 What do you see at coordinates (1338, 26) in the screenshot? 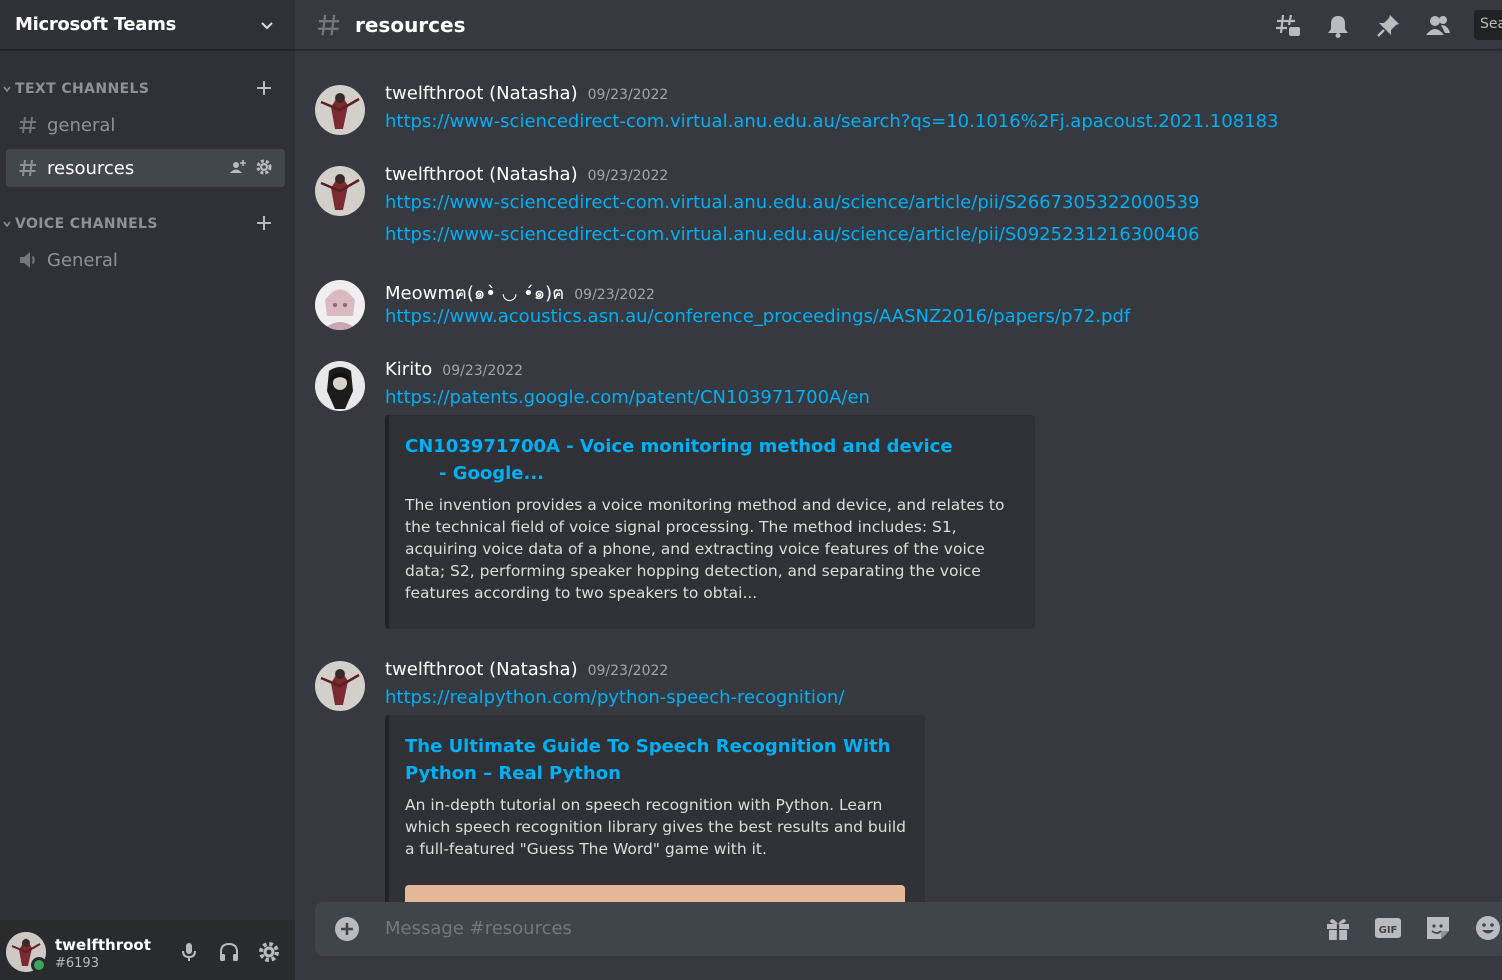
I see `bell-icon` at bounding box center [1338, 26].